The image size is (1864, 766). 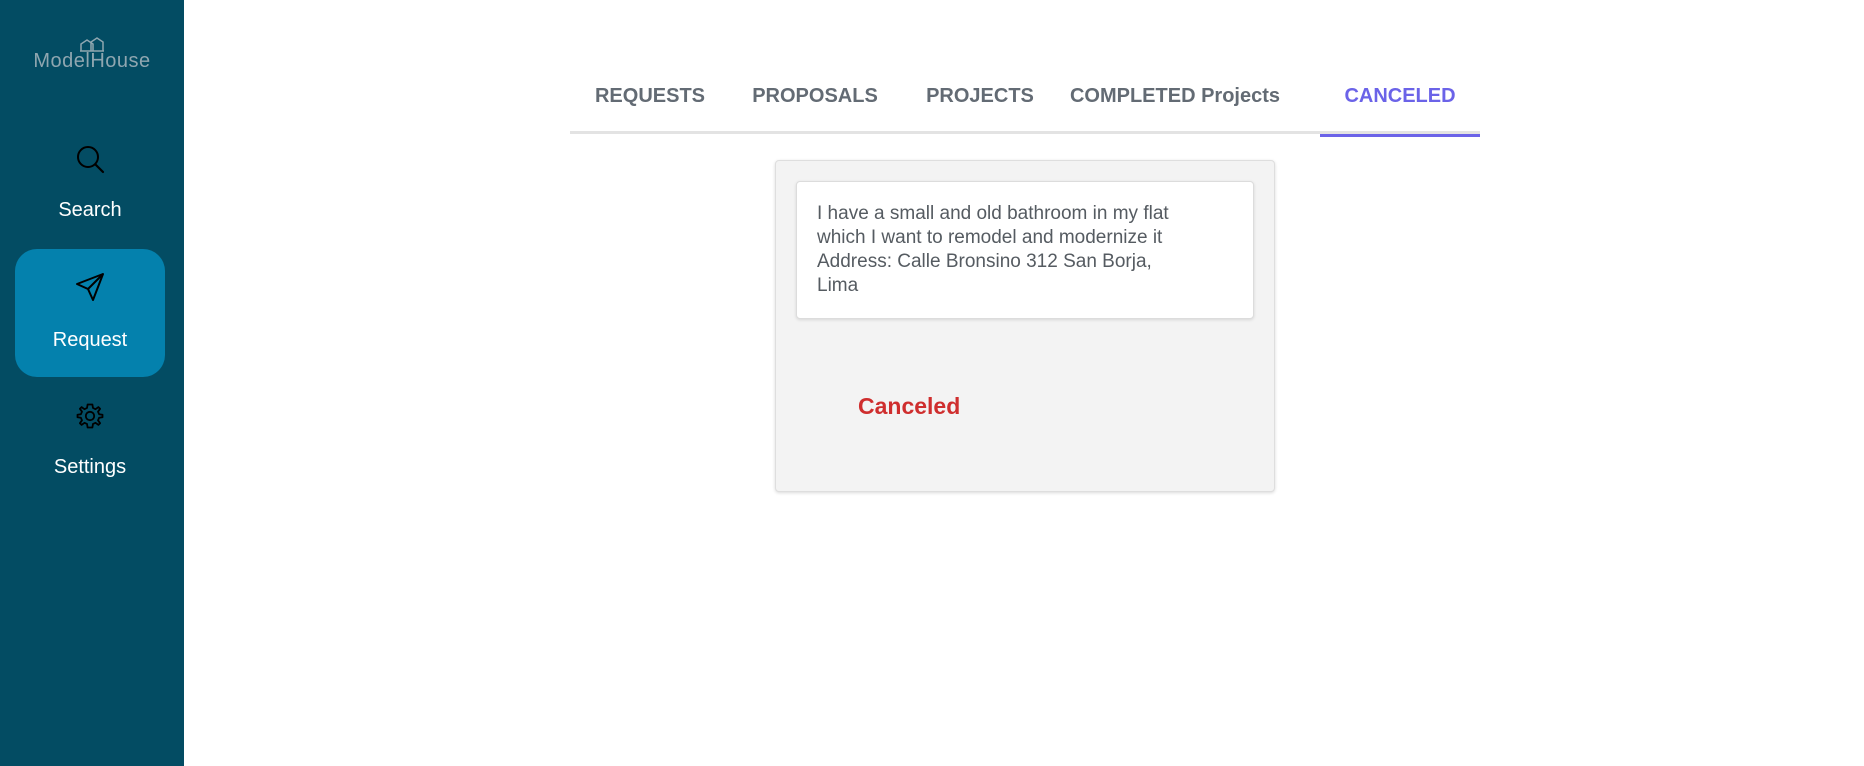 I want to click on status-label: Canceled, so click(x=909, y=406).